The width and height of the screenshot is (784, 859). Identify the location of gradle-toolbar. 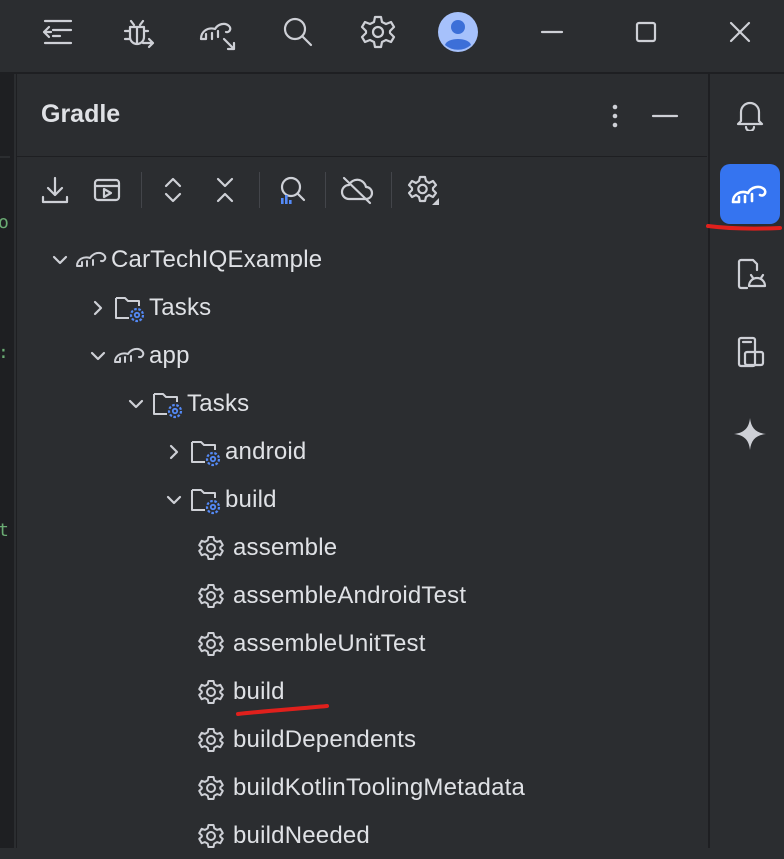
(362, 190).